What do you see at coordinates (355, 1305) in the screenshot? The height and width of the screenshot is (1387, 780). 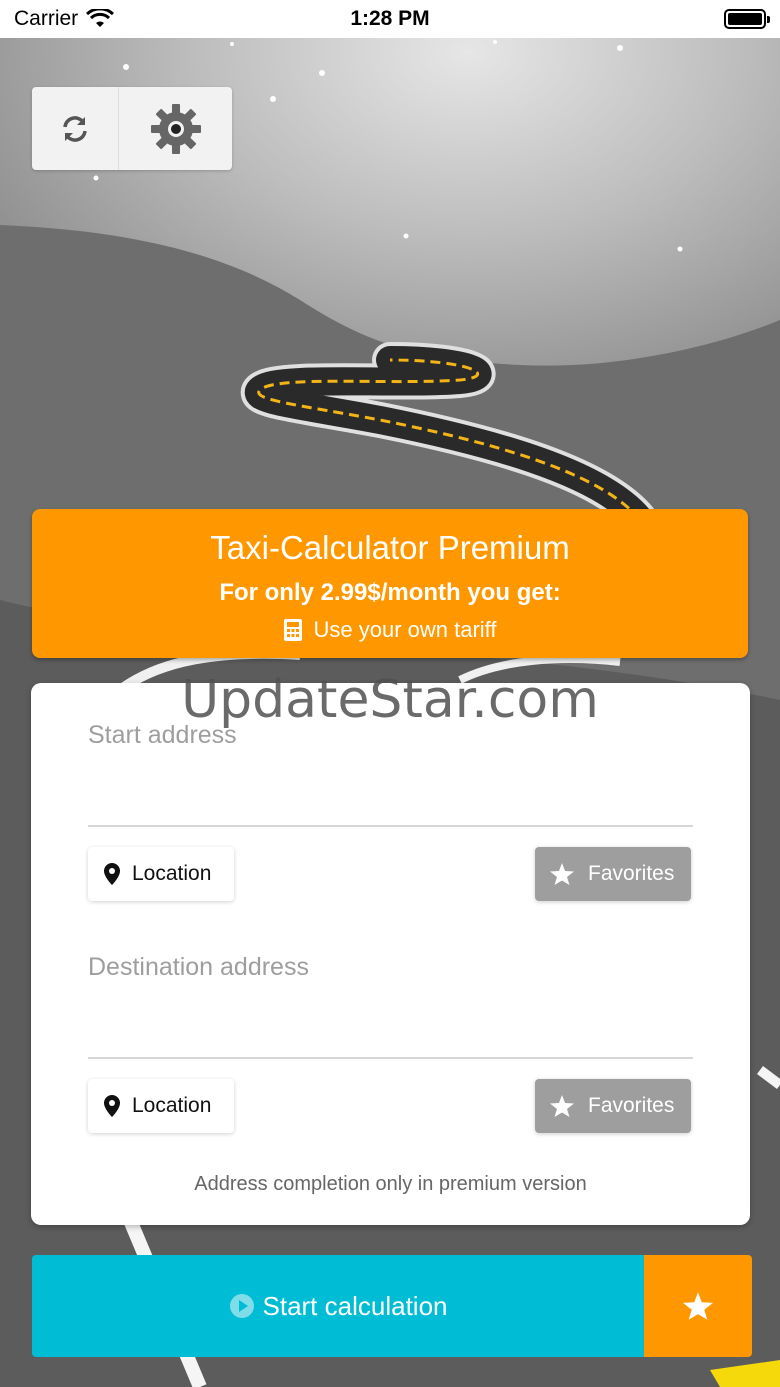 I see `start-calculation-label: Start calculation` at bounding box center [355, 1305].